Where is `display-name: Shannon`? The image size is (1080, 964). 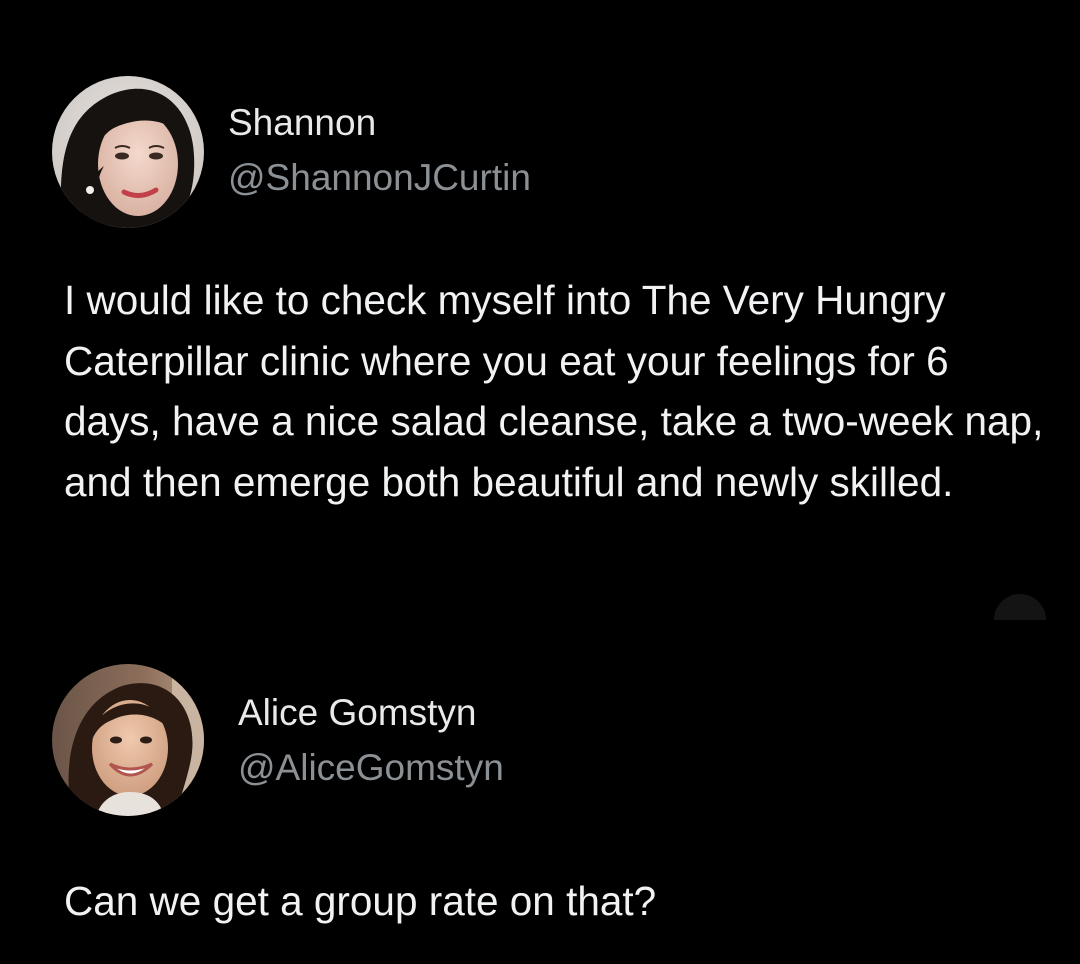
display-name: Shannon is located at coordinates (302, 123).